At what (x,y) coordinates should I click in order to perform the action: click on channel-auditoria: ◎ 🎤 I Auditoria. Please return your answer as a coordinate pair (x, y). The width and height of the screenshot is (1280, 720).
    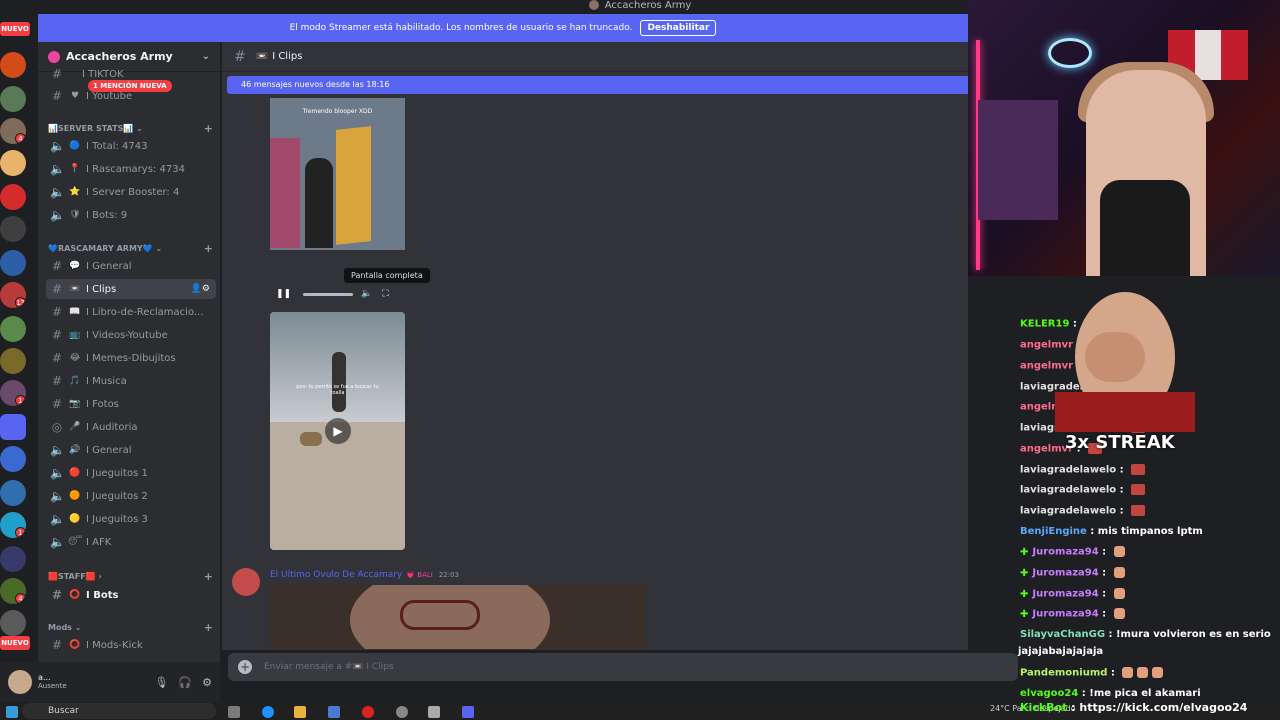
    Looking at the image, I should click on (131, 427).